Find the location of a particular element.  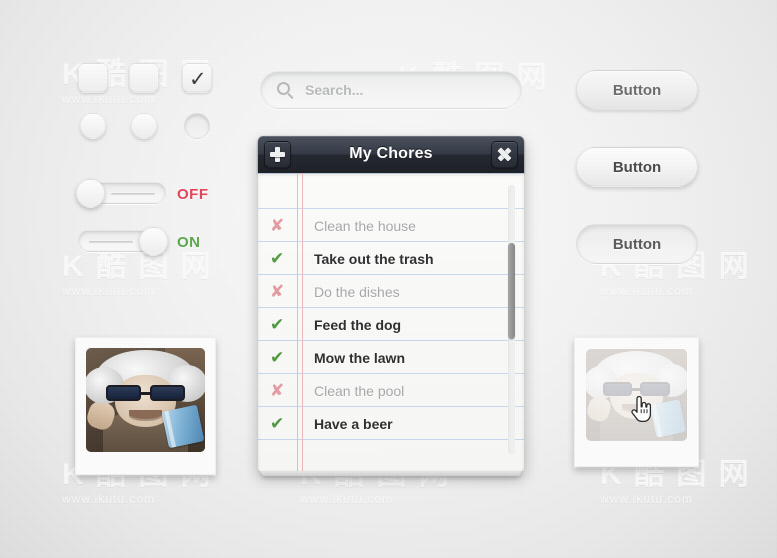

toggle-off is located at coordinates (121, 193).